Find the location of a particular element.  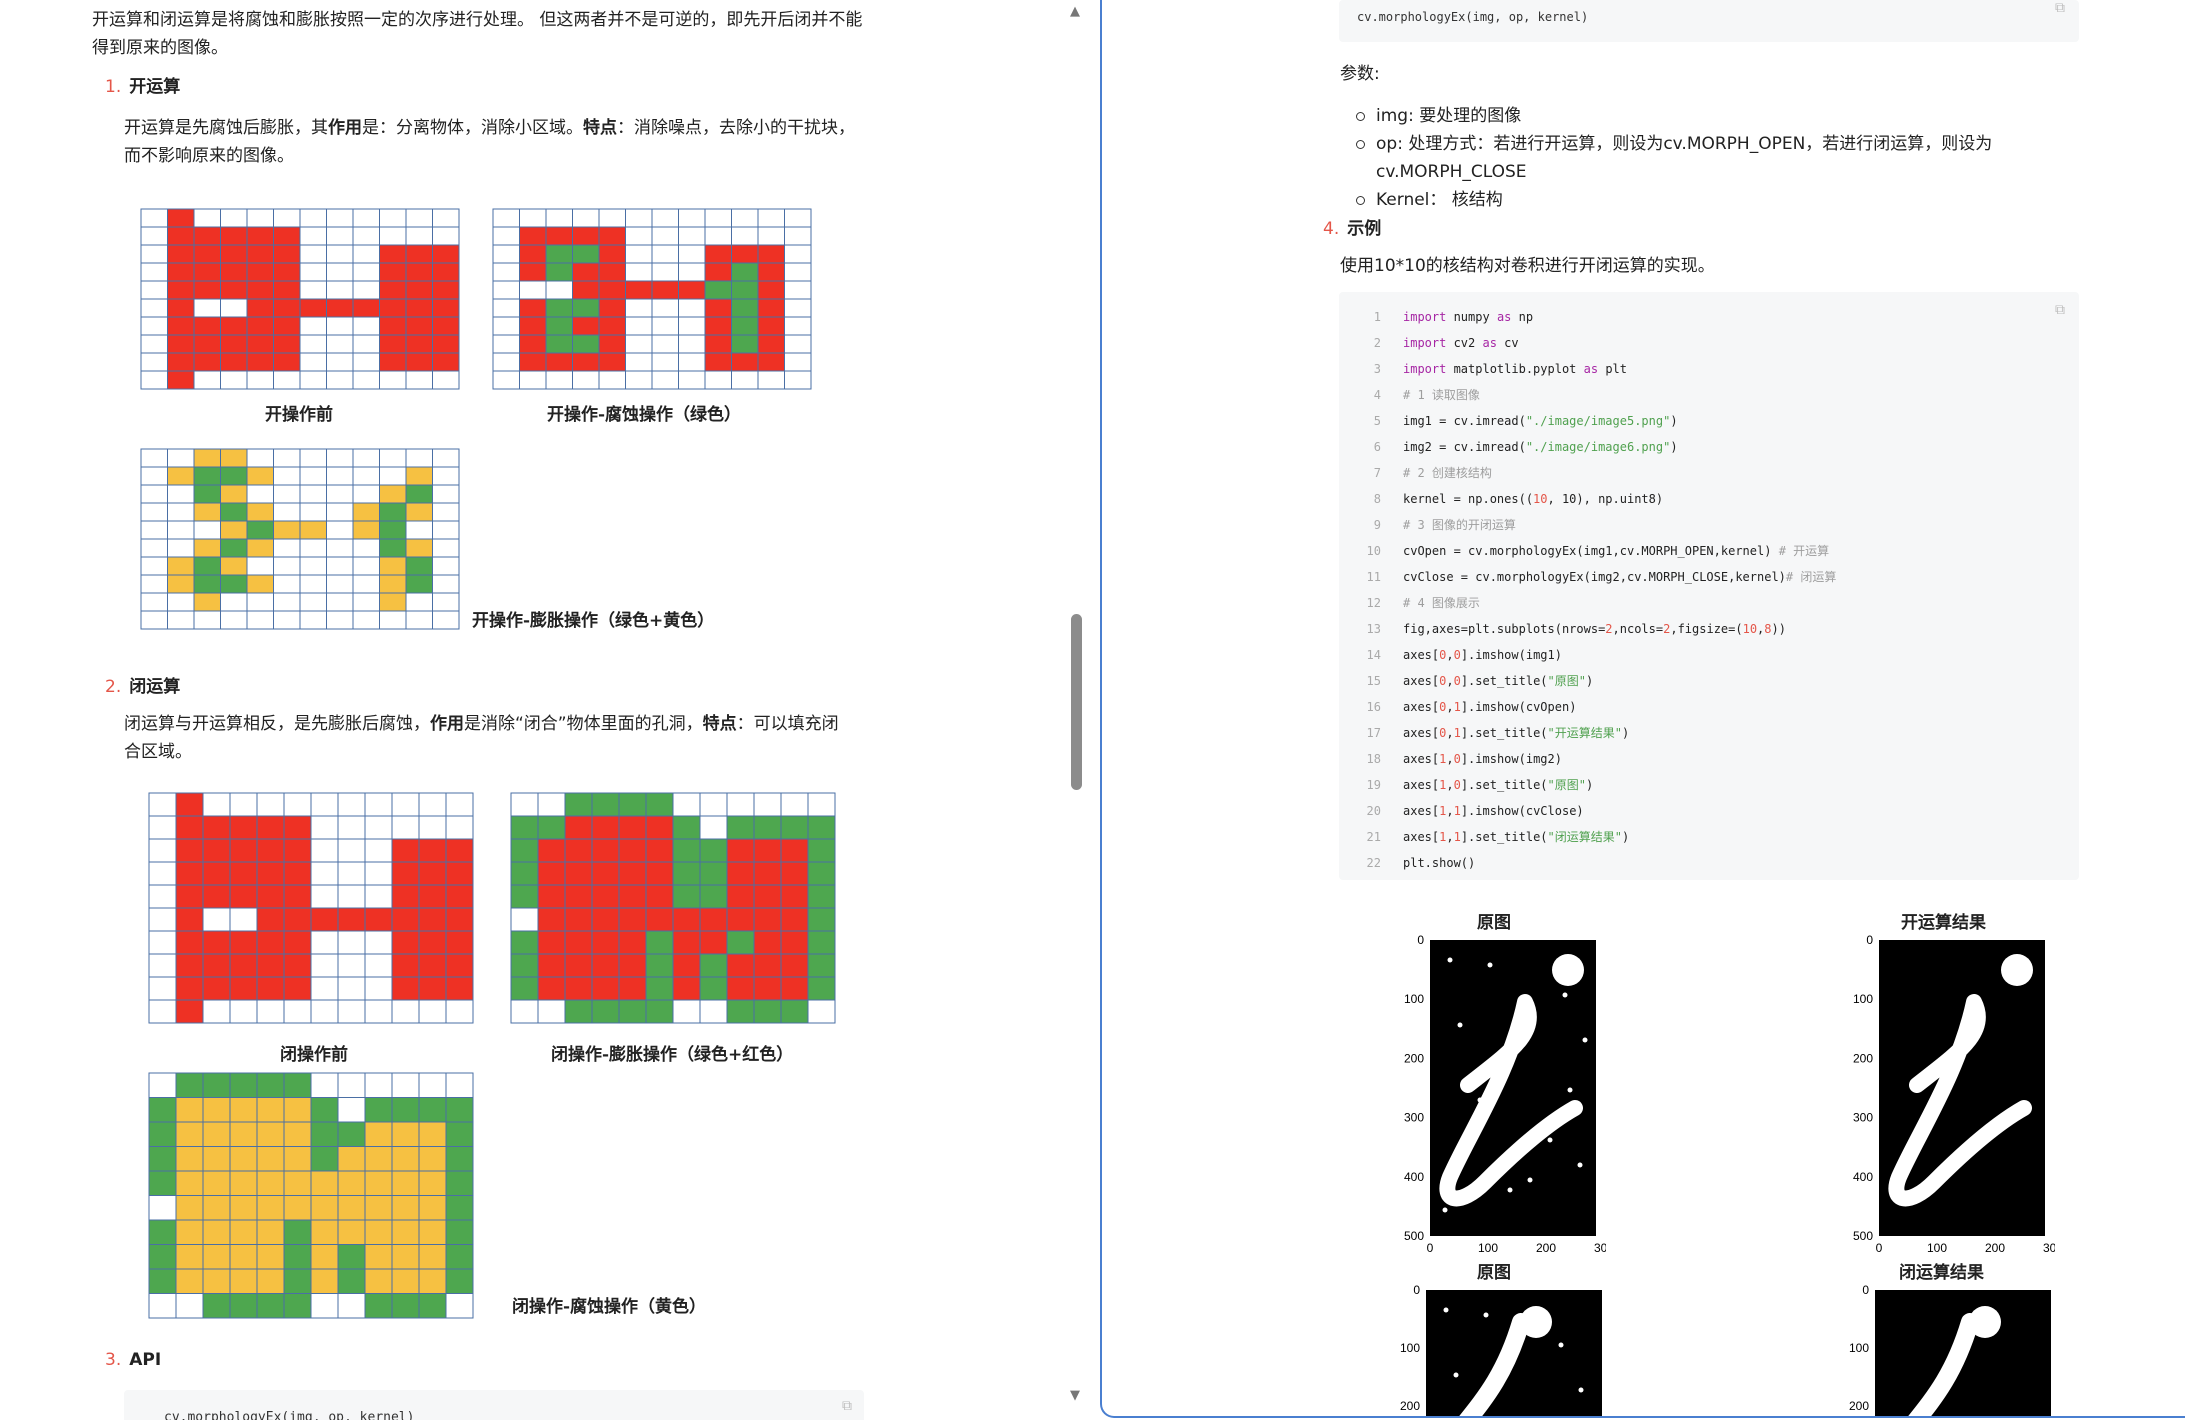

code-line: 6 img2 = cv.imread("./image/image6.png") is located at coordinates (1525, 447).